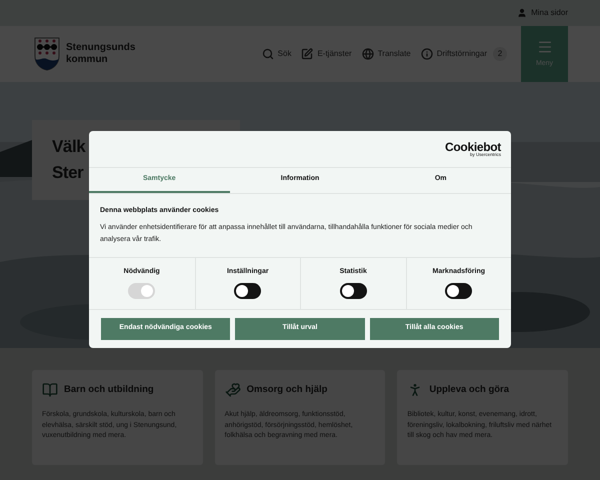  What do you see at coordinates (469, 389) in the screenshot?
I see `card-title: Uppleva och göra` at bounding box center [469, 389].